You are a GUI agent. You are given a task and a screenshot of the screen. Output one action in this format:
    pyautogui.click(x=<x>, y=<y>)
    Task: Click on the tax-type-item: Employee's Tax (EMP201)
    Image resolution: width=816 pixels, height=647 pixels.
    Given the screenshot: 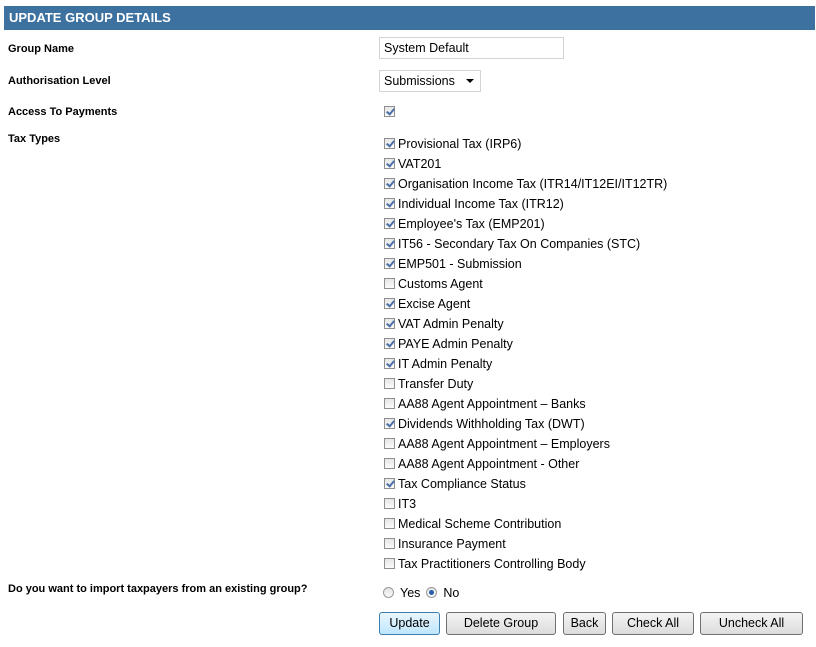 What is the action you would take?
    pyautogui.click(x=525, y=224)
    